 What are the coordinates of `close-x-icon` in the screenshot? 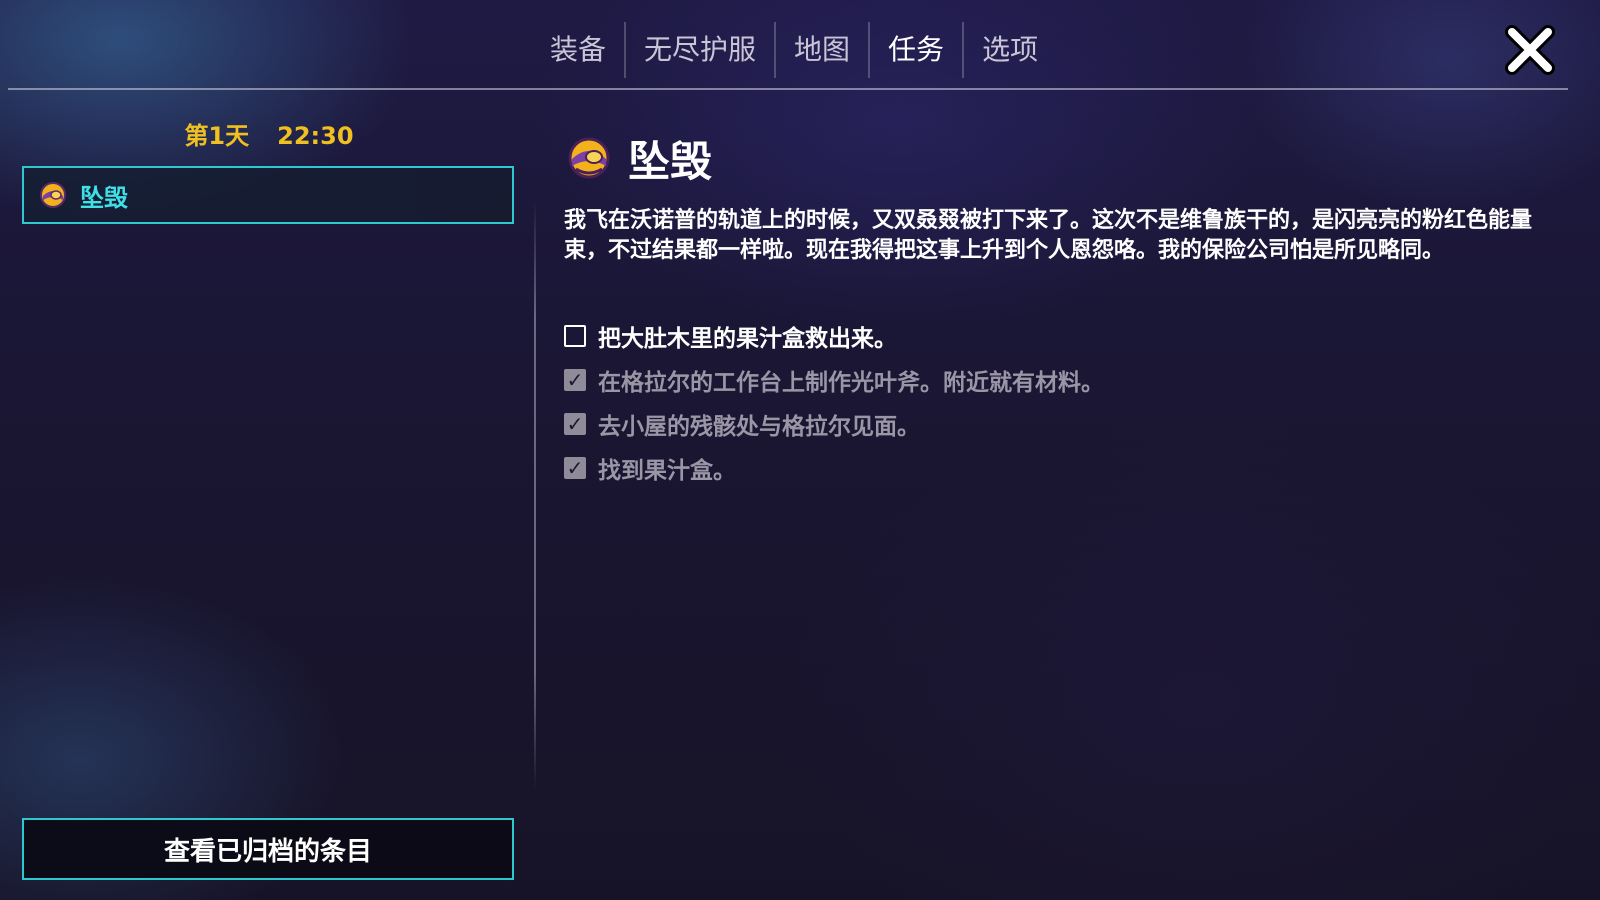 It's located at (1530, 50).